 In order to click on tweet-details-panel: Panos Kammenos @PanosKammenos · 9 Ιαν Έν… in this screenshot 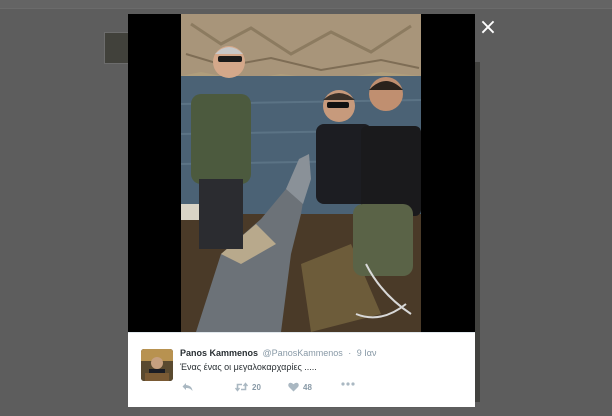, I will do `click(301, 369)`.